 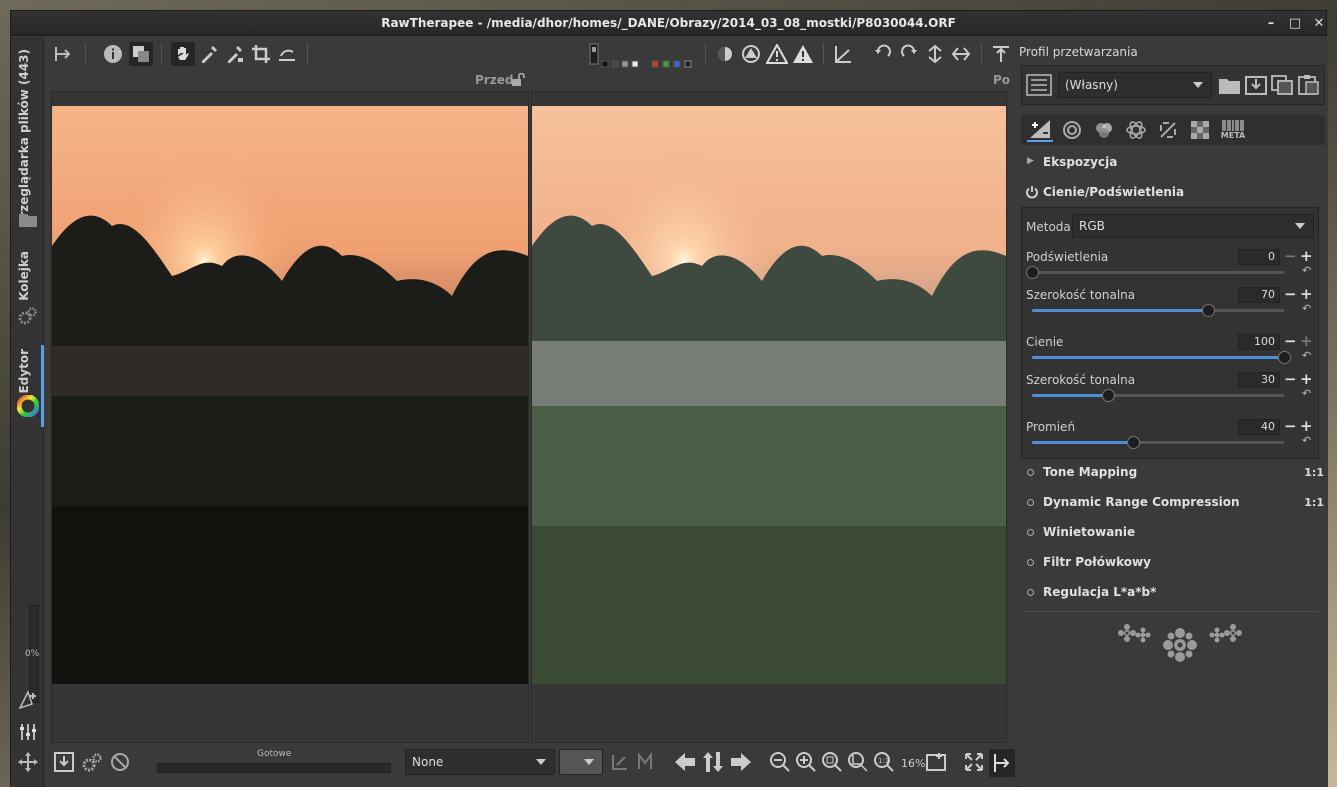 What do you see at coordinates (1136, 130) in the screenshot?
I see `tab-advanced` at bounding box center [1136, 130].